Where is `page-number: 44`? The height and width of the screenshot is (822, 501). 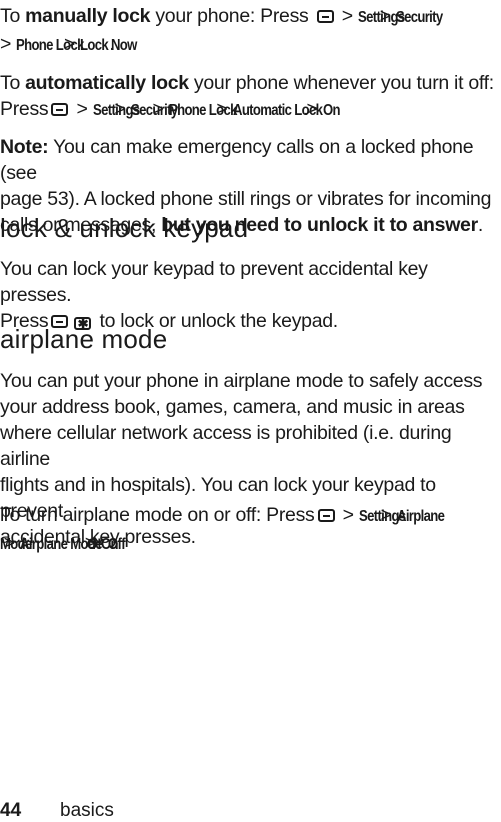
page-number: 44 is located at coordinates (11, 810).